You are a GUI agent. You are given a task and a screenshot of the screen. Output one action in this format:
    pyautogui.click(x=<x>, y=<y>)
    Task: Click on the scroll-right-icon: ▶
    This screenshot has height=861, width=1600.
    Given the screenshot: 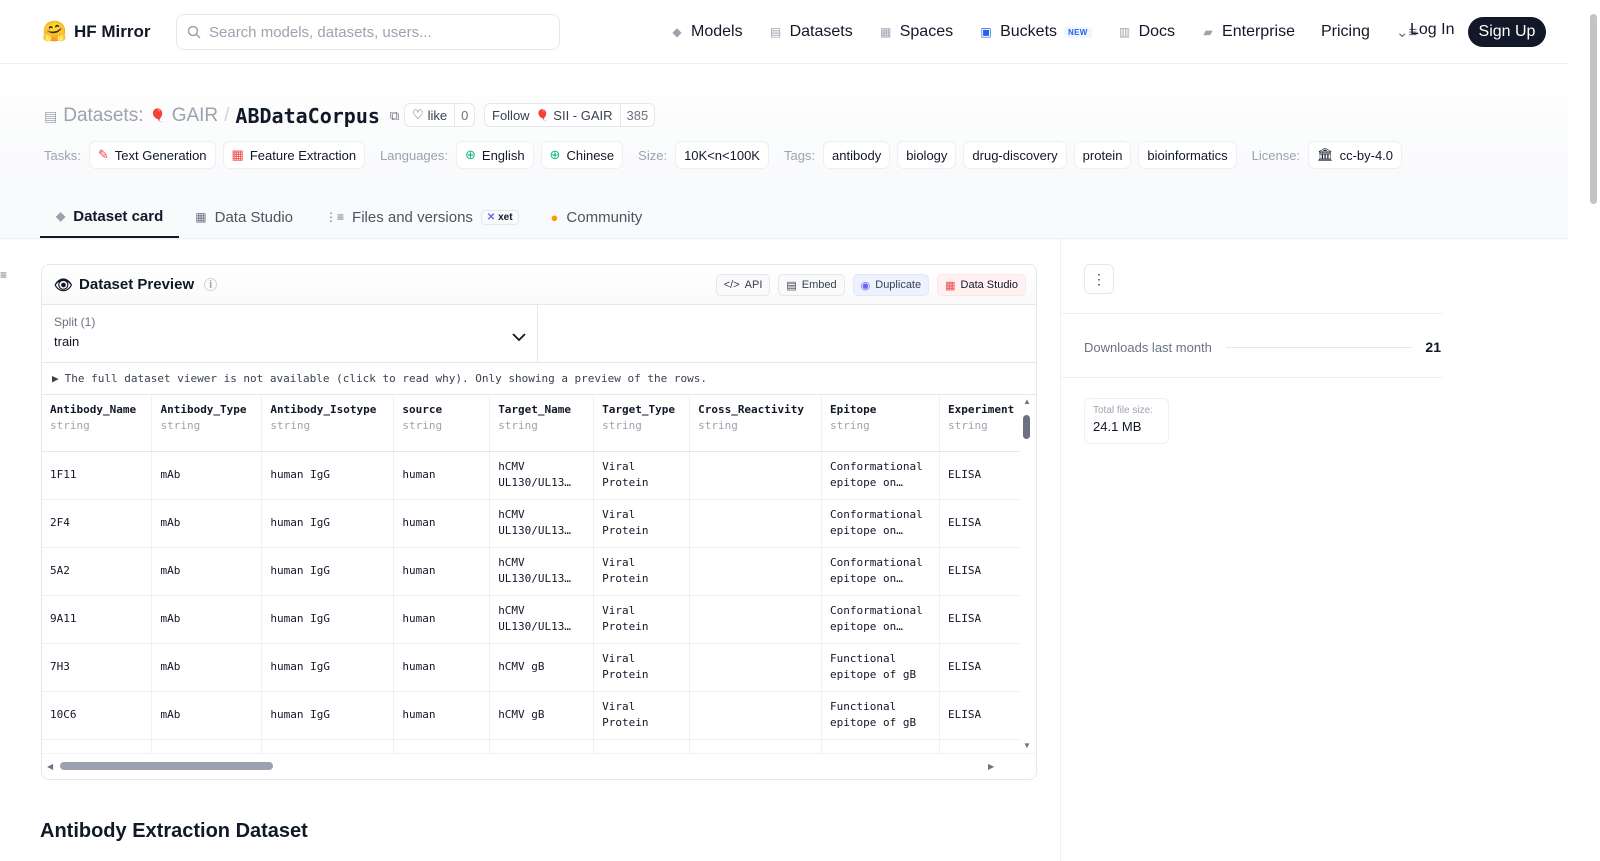 What is the action you would take?
    pyautogui.click(x=991, y=766)
    